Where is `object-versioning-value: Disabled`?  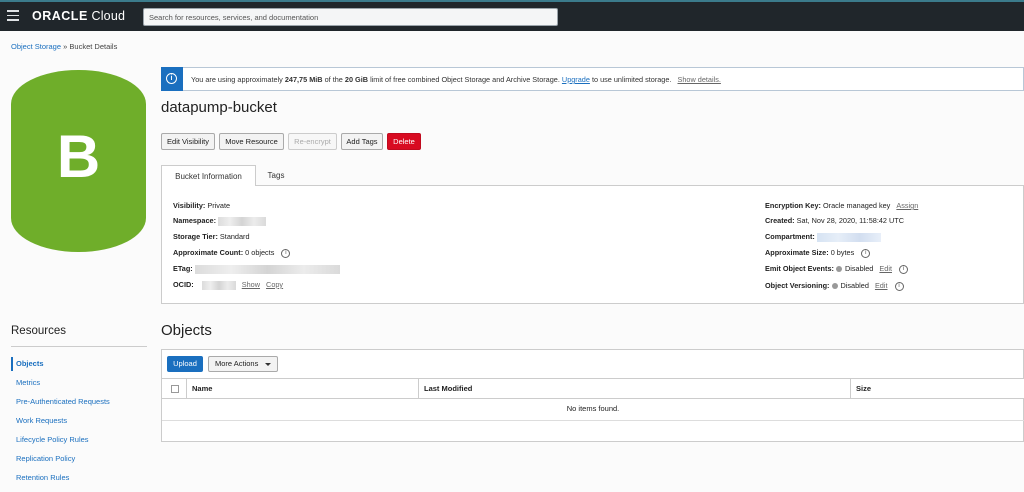 object-versioning-value: Disabled is located at coordinates (854, 285).